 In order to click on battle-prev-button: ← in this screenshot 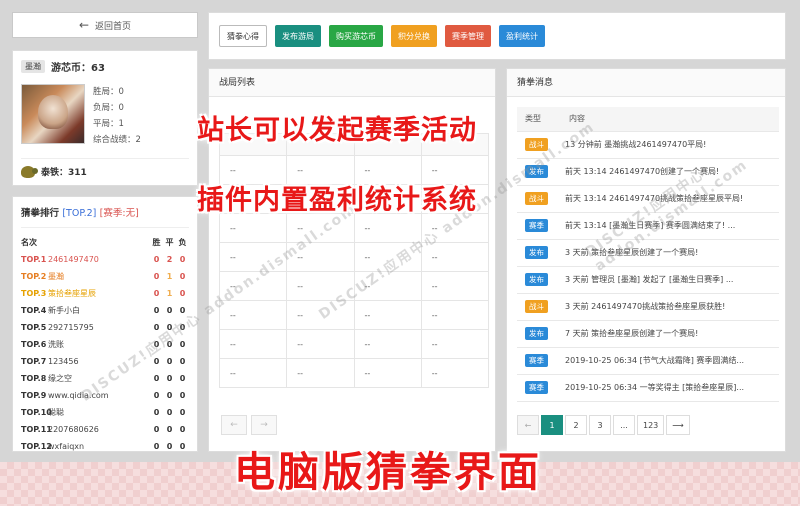, I will do `click(234, 425)`.